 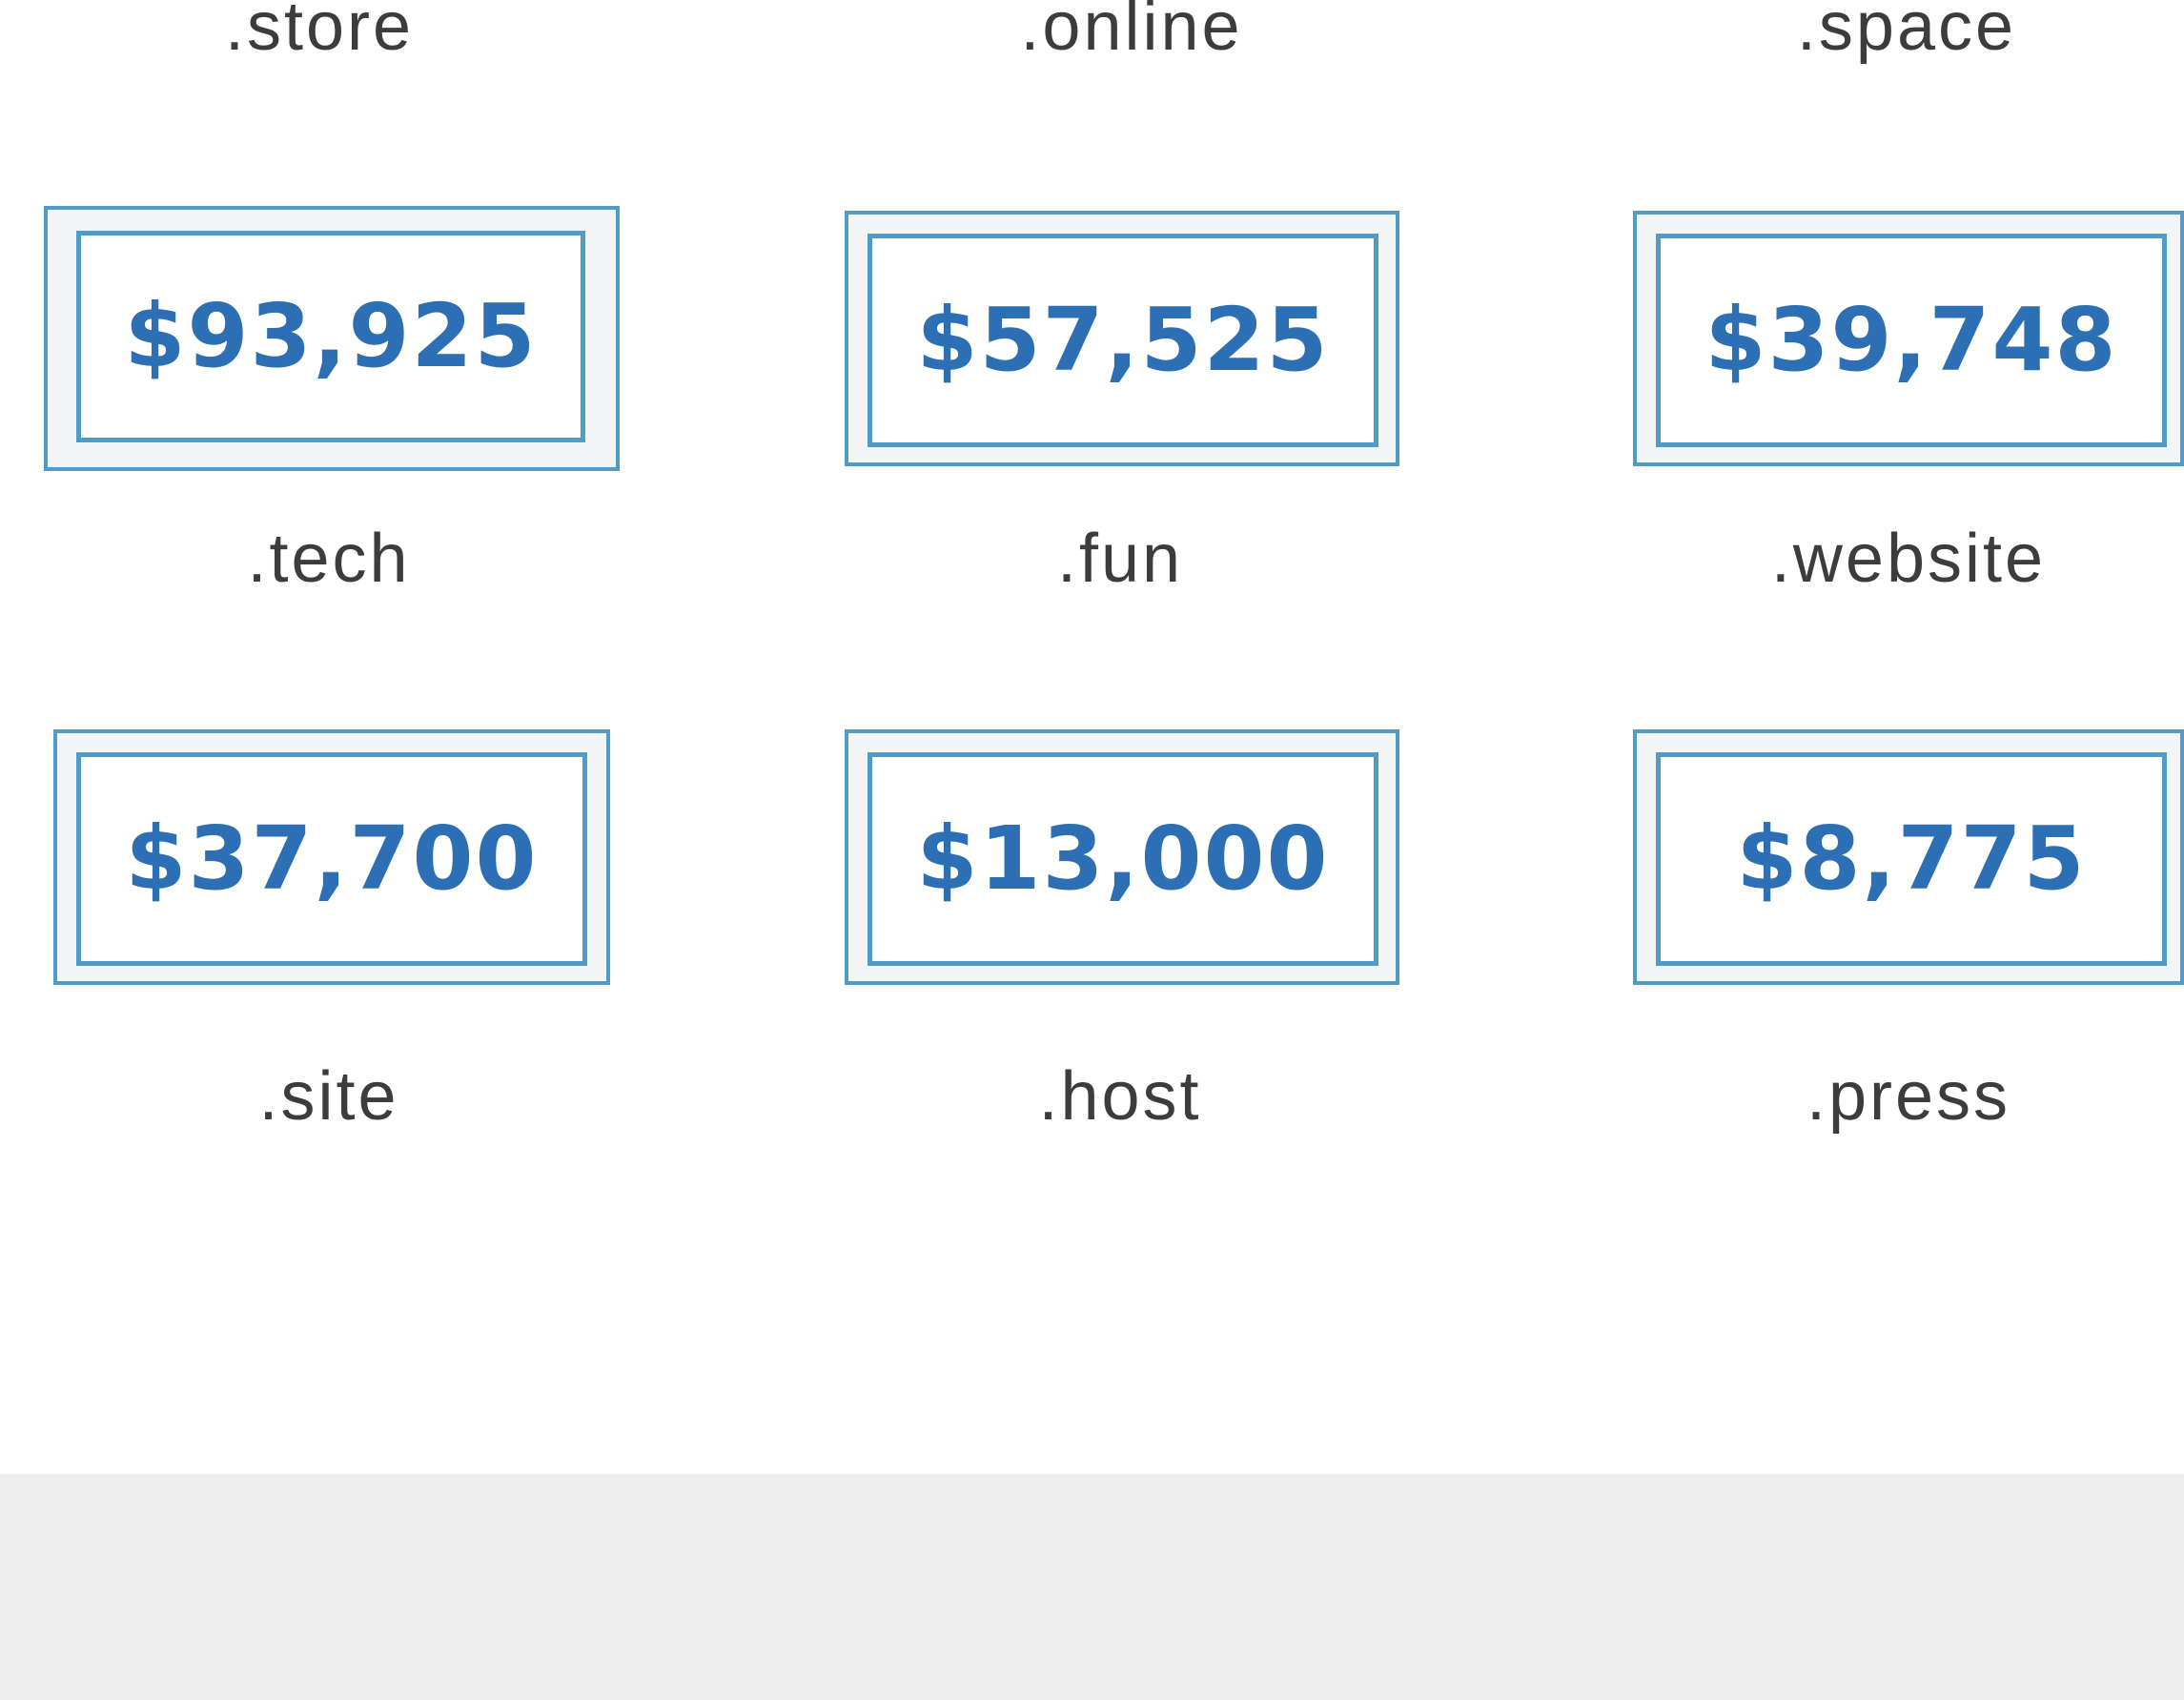 I want to click on price-card-fun: $57,525, so click(x=1122, y=338).